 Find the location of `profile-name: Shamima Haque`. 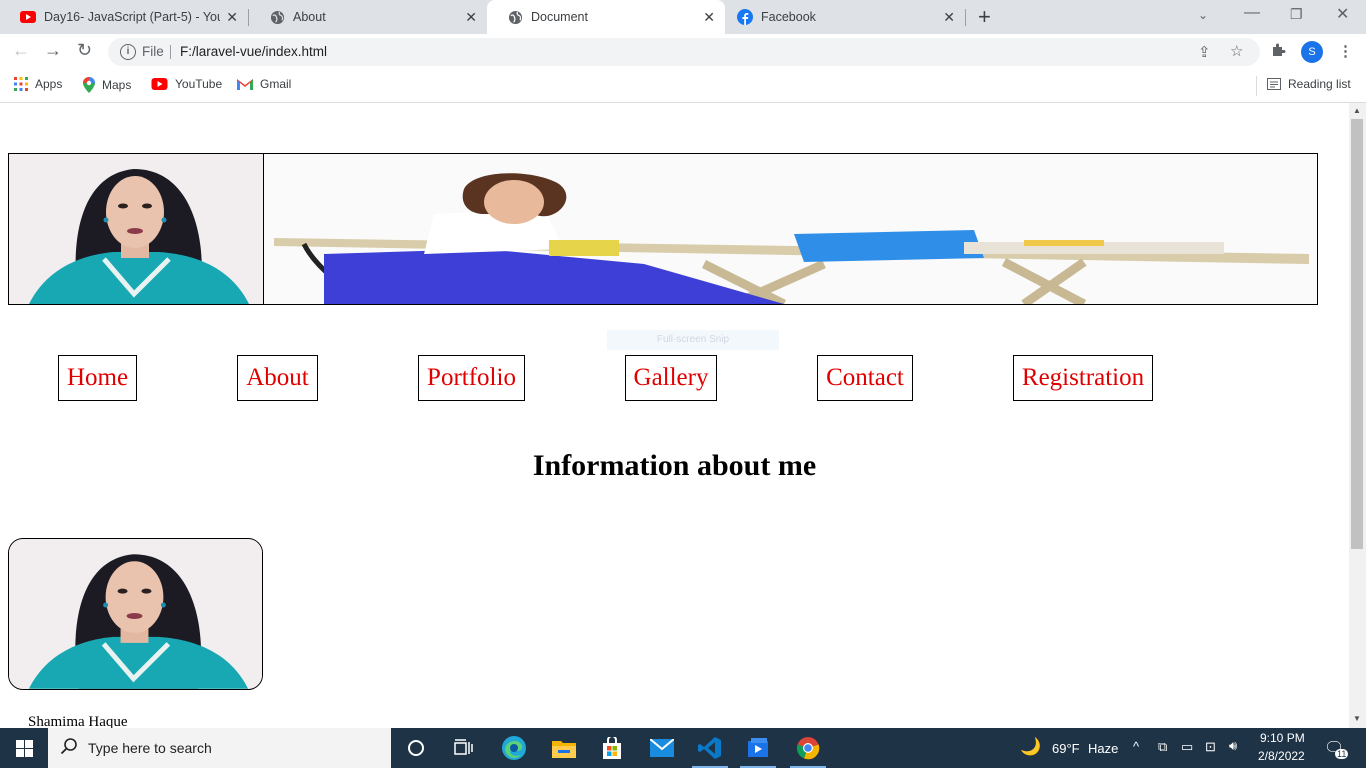

profile-name: Shamima Haque is located at coordinates (78, 721).